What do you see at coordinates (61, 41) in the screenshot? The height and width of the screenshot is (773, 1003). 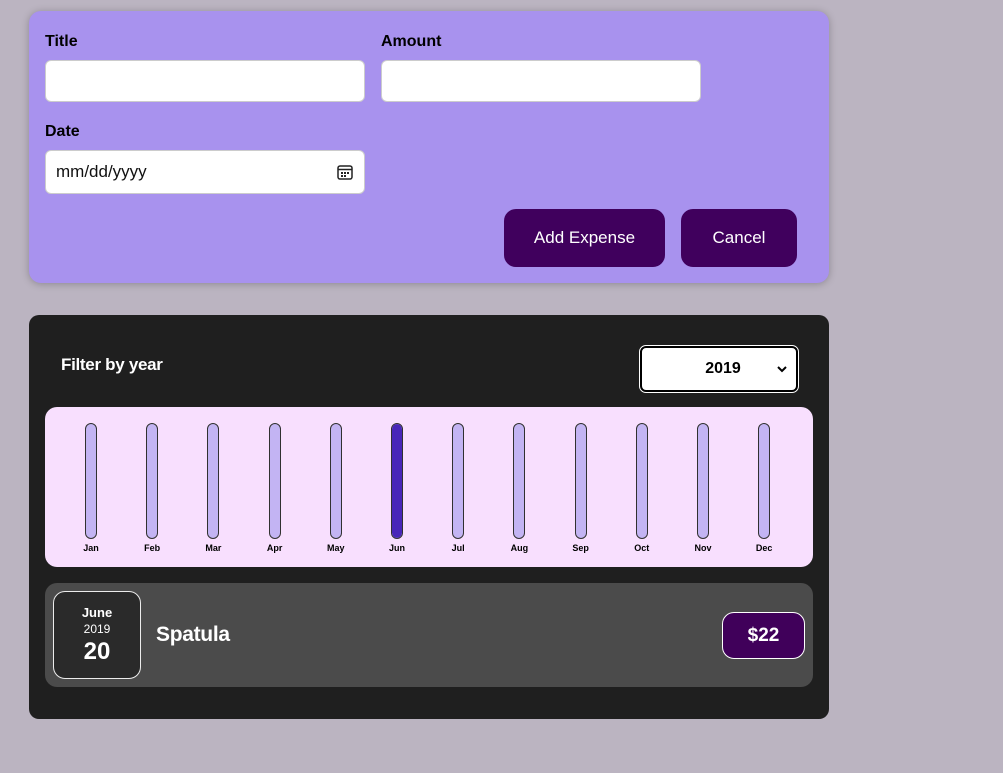 I see `title-label: Title` at bounding box center [61, 41].